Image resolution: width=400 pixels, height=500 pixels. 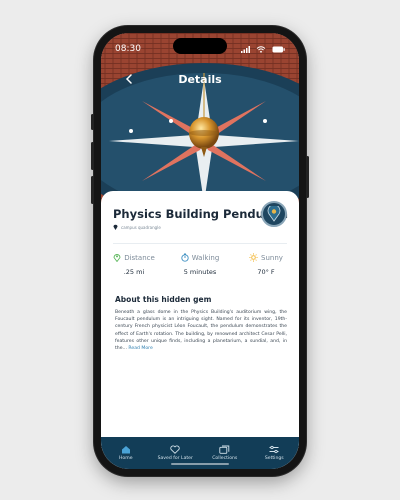 What do you see at coordinates (200, 46) in the screenshot?
I see `dynamic-island` at bounding box center [200, 46].